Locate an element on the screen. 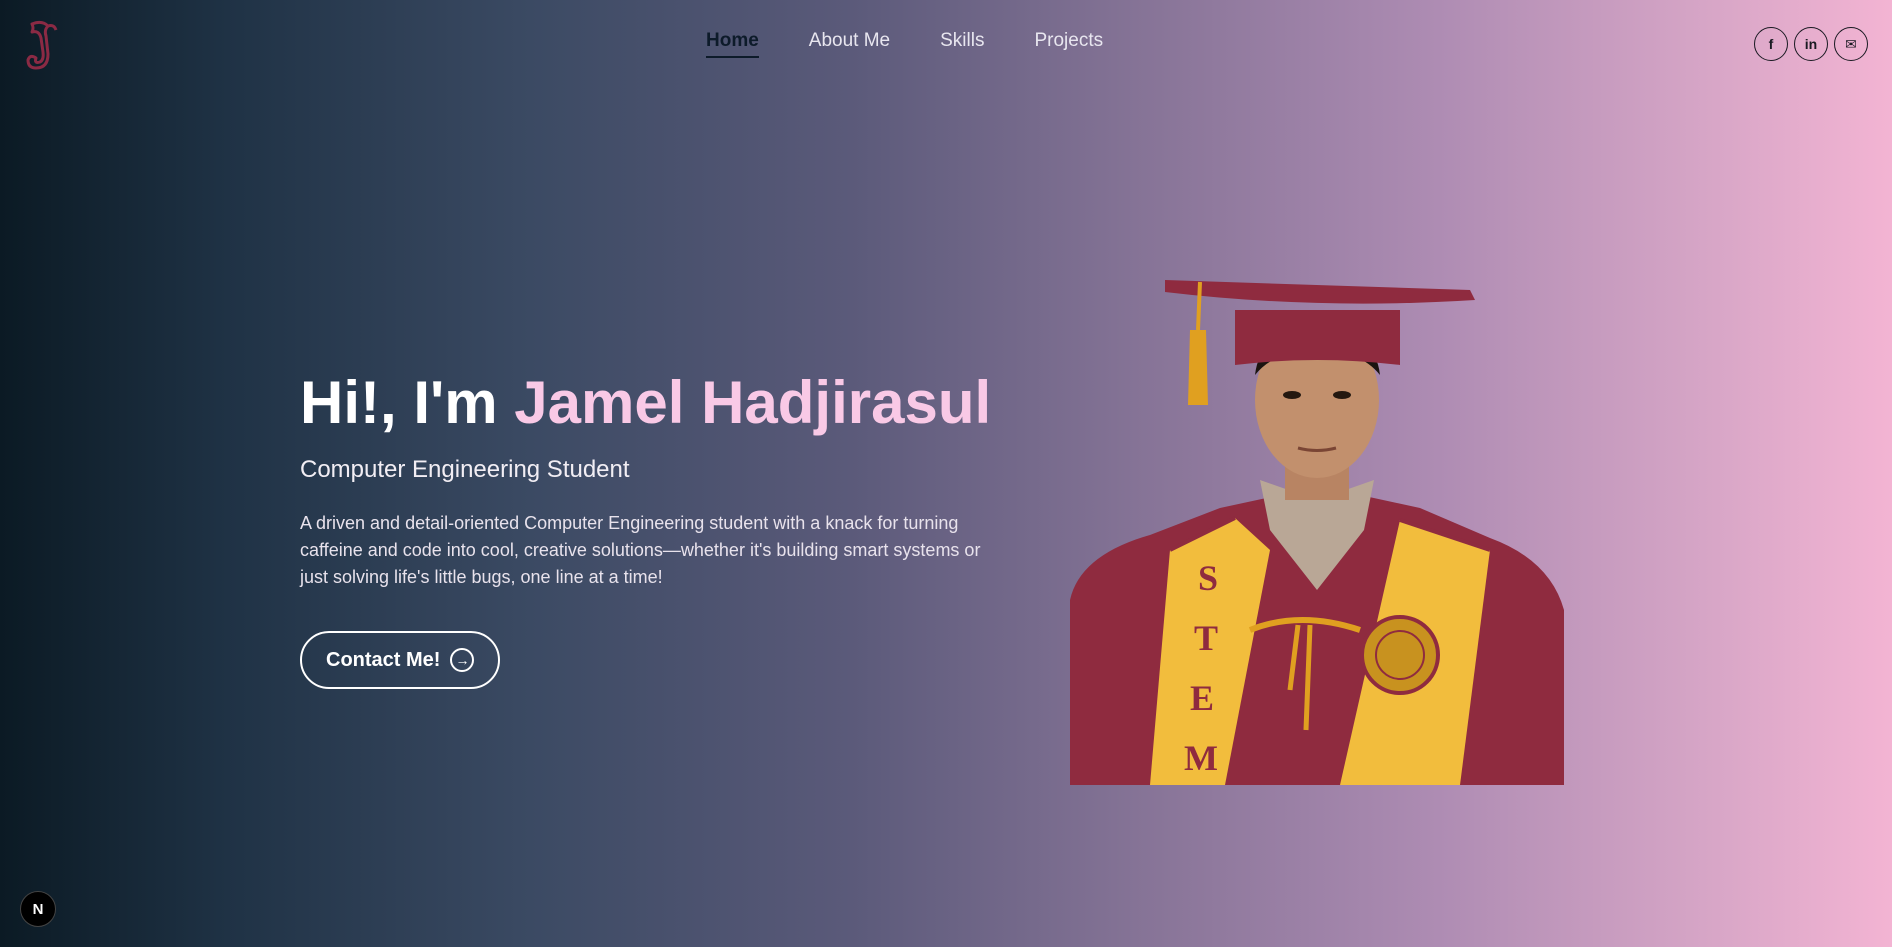 This screenshot has width=1892, height=947. hero-headline: Hi!, I'm Jamel Hadjirasul is located at coordinates (660, 403).